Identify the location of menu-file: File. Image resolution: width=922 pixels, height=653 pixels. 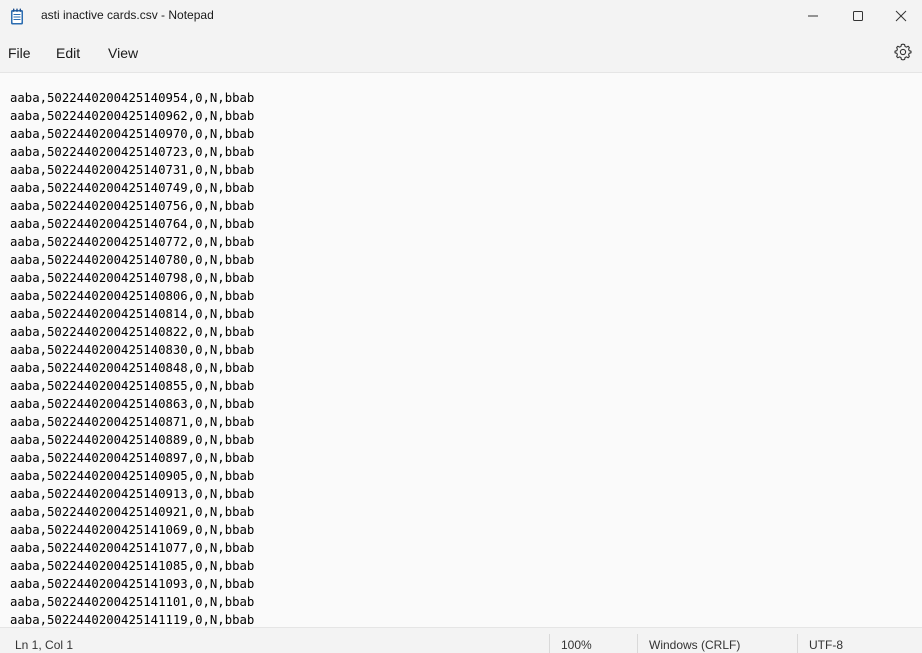
(19, 53).